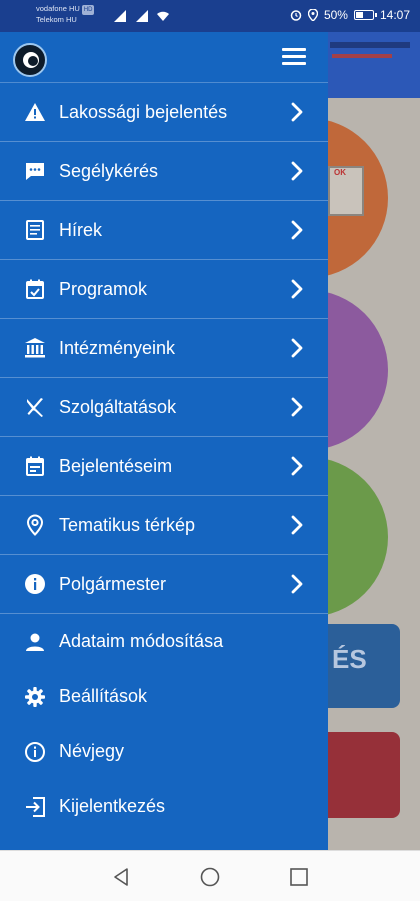 The height and width of the screenshot is (901, 420). Describe the element at coordinates (109, 170) in the screenshot. I see `drawer-item-label: Segélykérés` at that location.